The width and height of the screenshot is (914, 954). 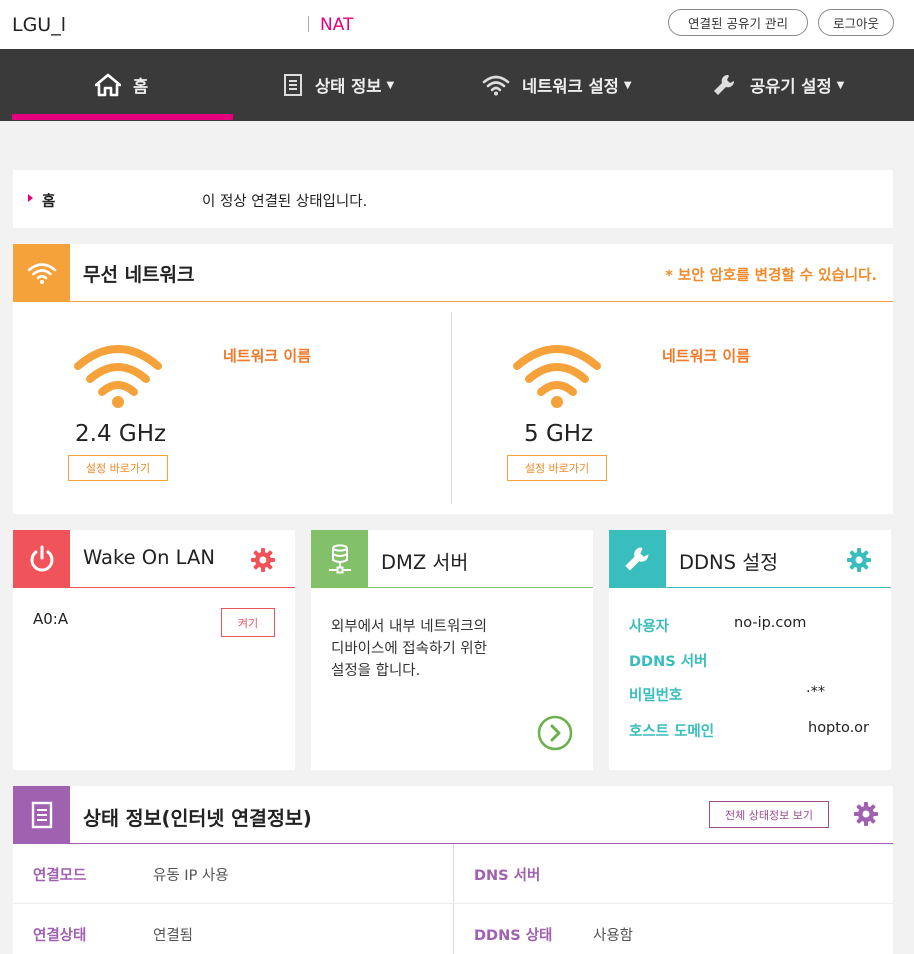 I want to click on dmz-description-line: 디바이스에 접속하기 위한, so click(x=409, y=649).